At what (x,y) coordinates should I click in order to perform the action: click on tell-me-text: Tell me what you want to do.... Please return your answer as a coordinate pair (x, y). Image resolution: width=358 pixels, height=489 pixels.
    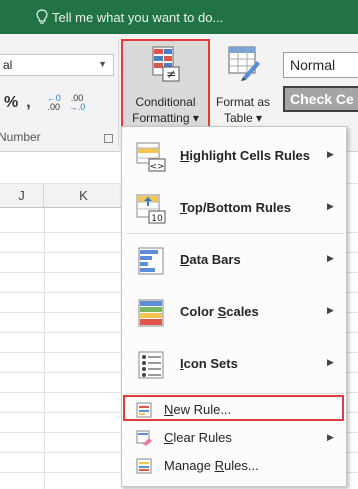
    Looking at the image, I should click on (138, 17).